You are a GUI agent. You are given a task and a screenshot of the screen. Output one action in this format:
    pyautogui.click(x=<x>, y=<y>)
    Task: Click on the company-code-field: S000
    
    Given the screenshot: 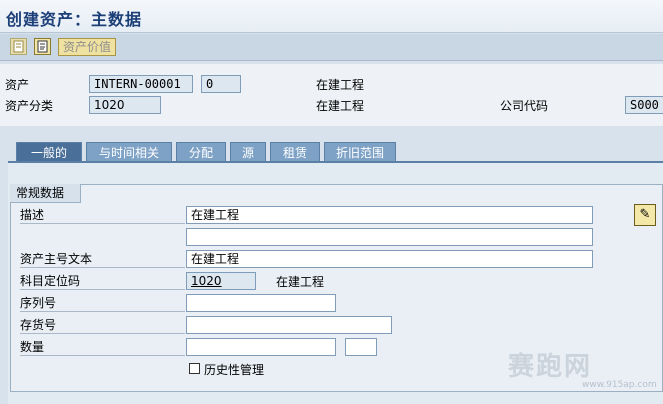 What is the action you would take?
    pyautogui.click(x=644, y=105)
    